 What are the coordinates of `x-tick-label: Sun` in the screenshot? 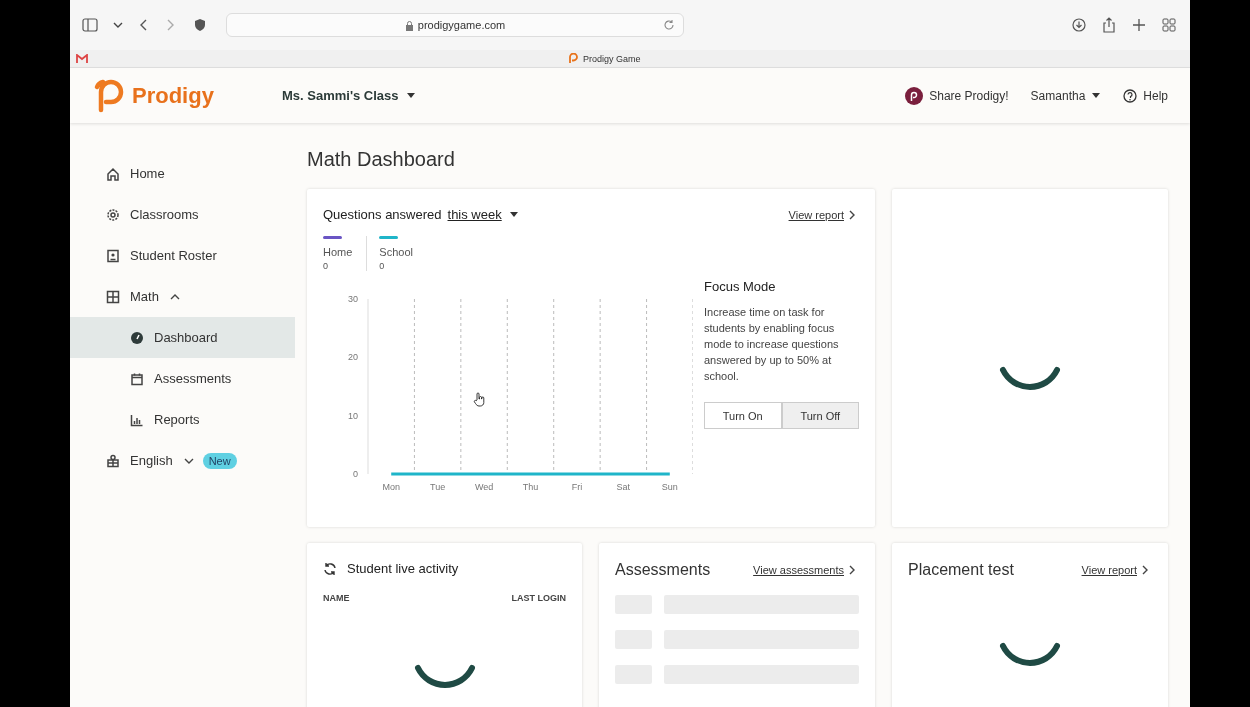 It's located at (669, 487).